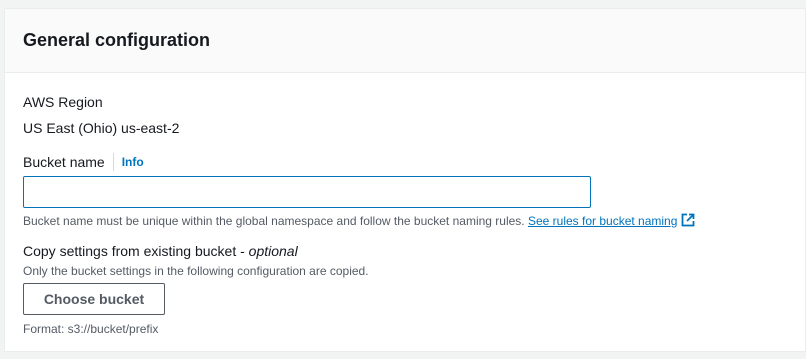 This screenshot has width=806, height=359. I want to click on bucket-name-label: Bucket name, so click(64, 162).